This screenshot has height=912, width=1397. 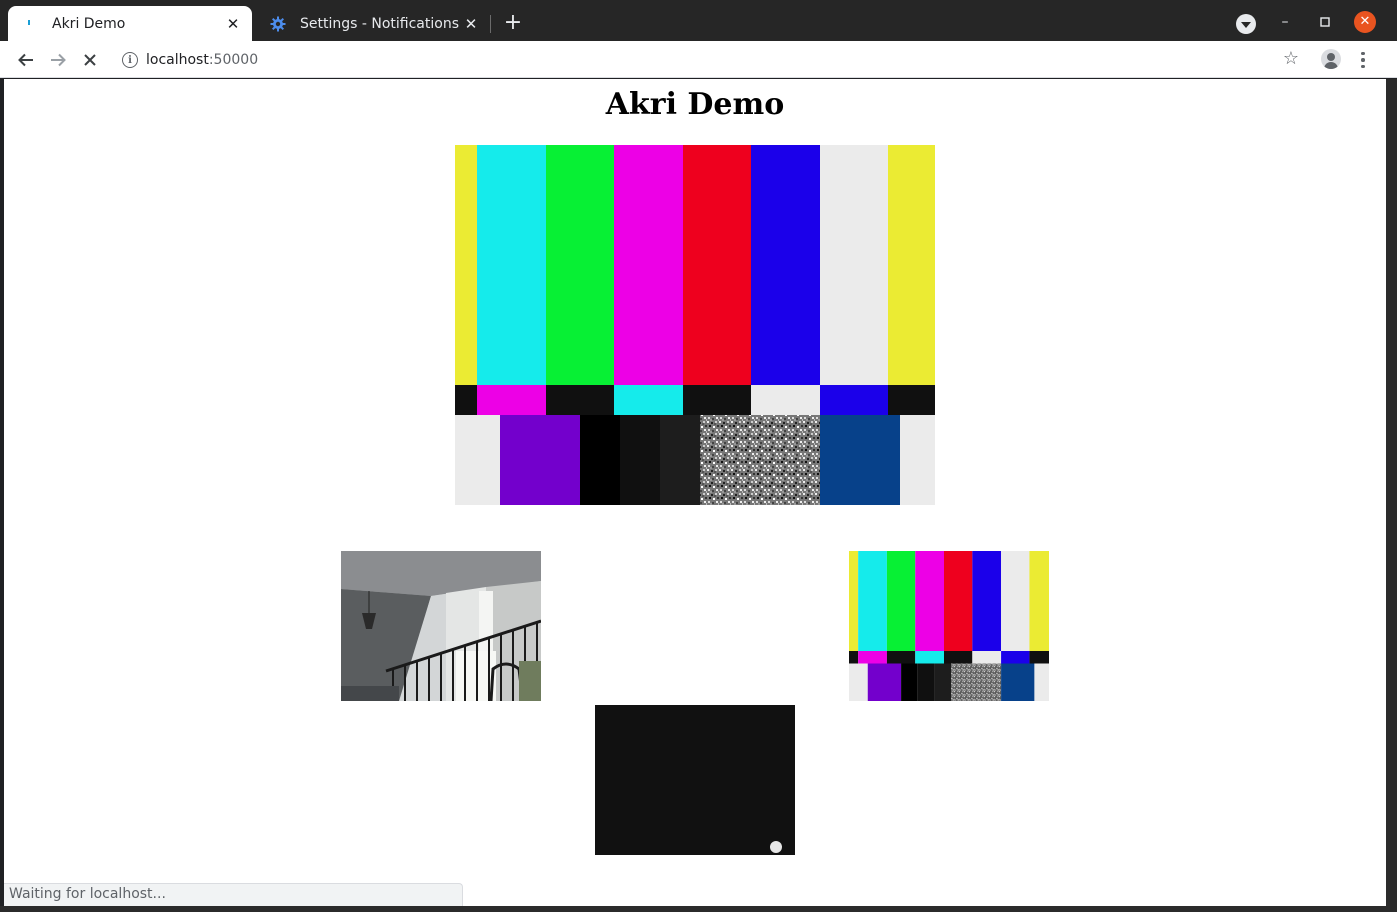 What do you see at coordinates (233, 60) in the screenshot?
I see `url-port: :50000` at bounding box center [233, 60].